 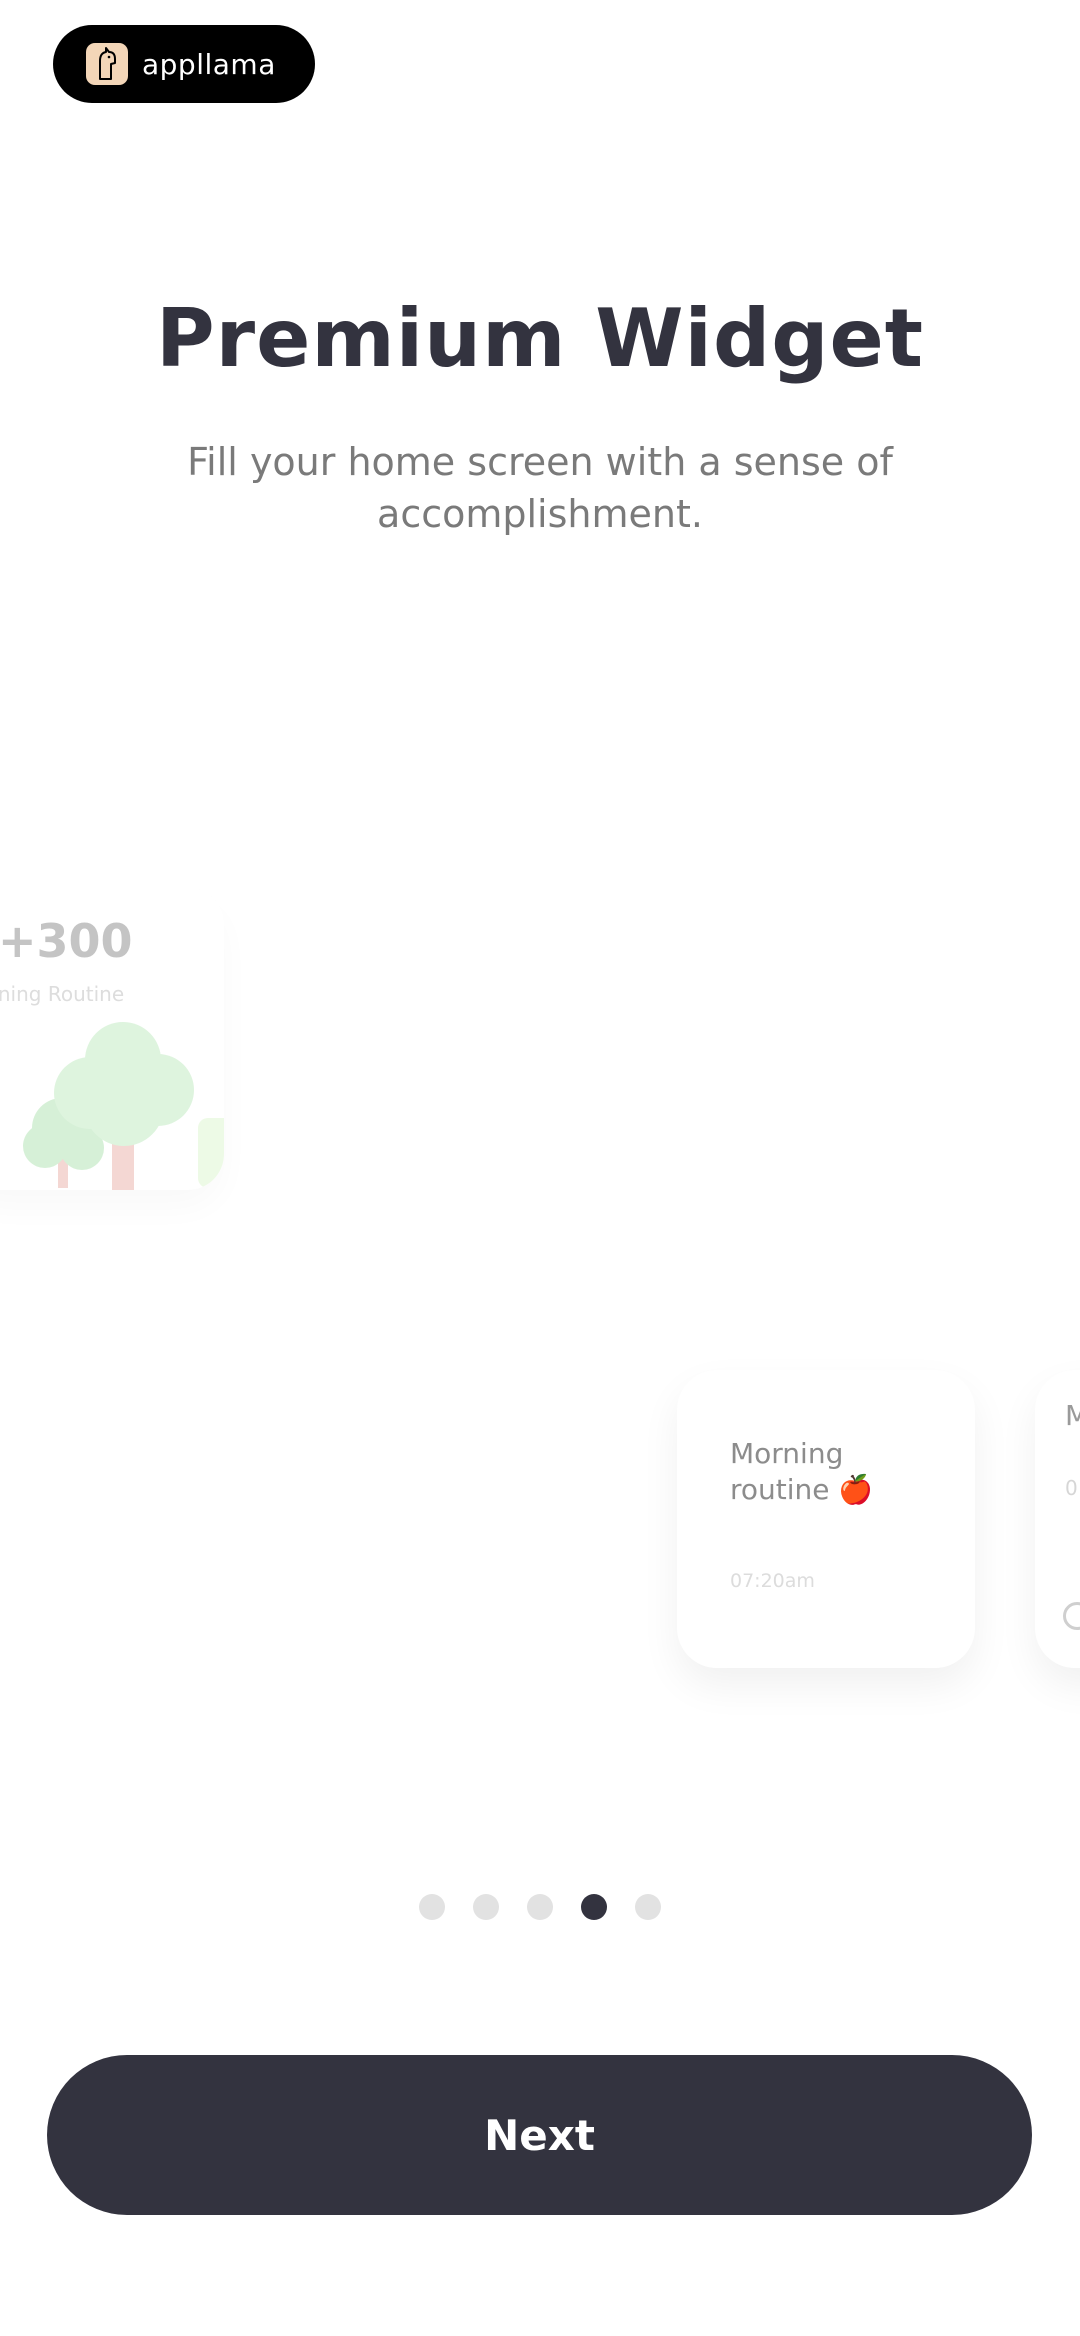 What do you see at coordinates (66, 941) in the screenshot?
I see `widget-points: +300` at bounding box center [66, 941].